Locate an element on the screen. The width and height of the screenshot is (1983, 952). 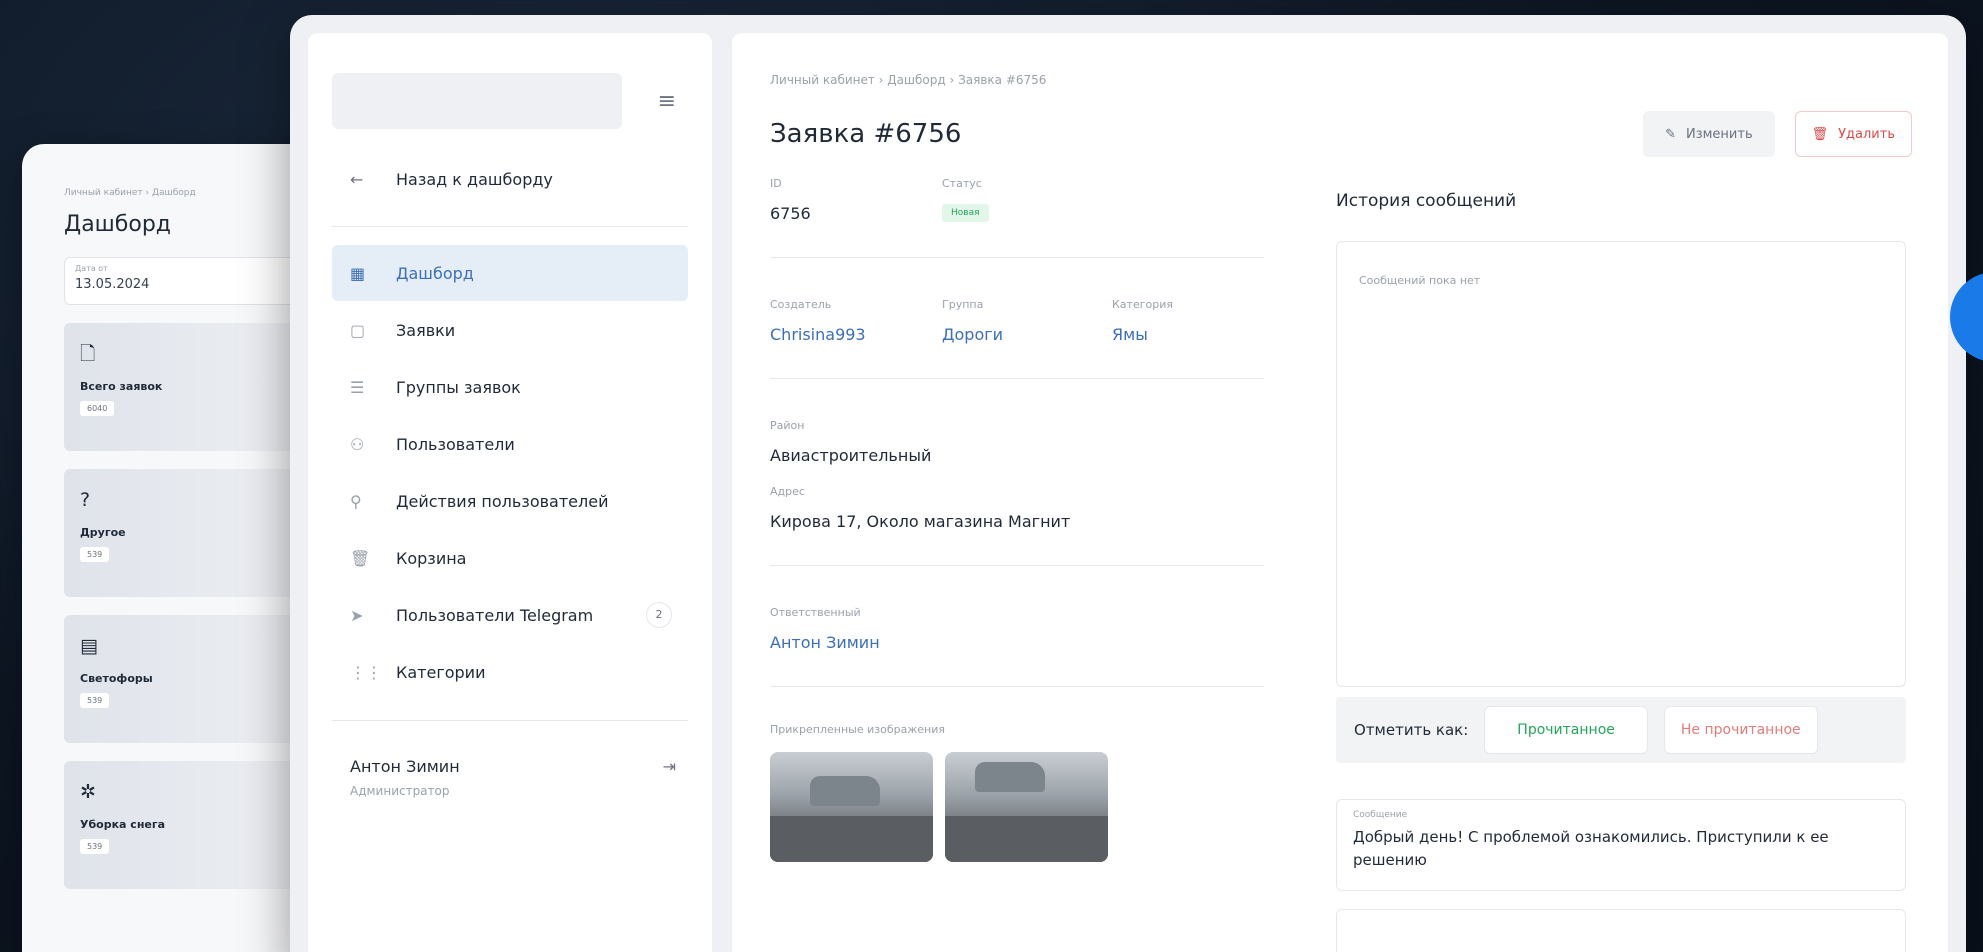
sidebar-item-users: ⚇ Пользователи is located at coordinates (510, 444).